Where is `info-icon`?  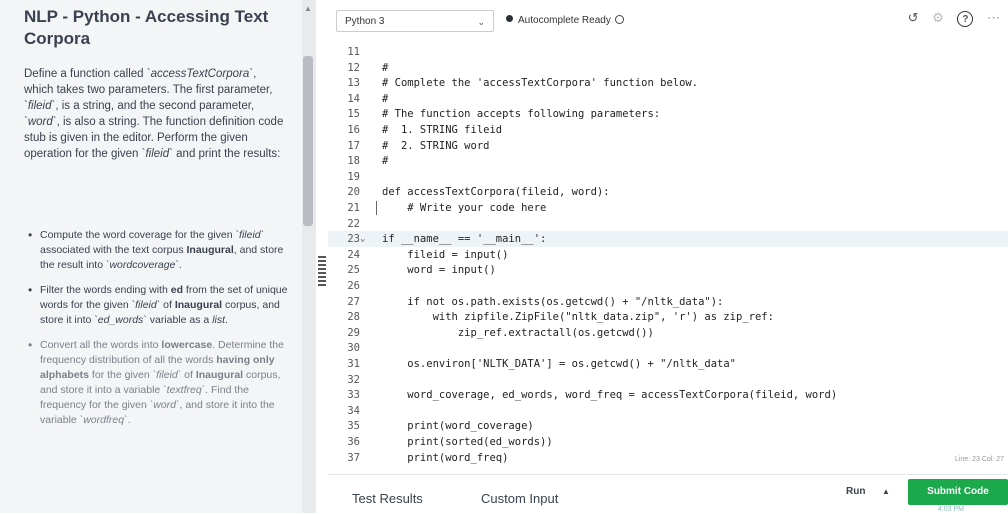
info-icon is located at coordinates (619, 19).